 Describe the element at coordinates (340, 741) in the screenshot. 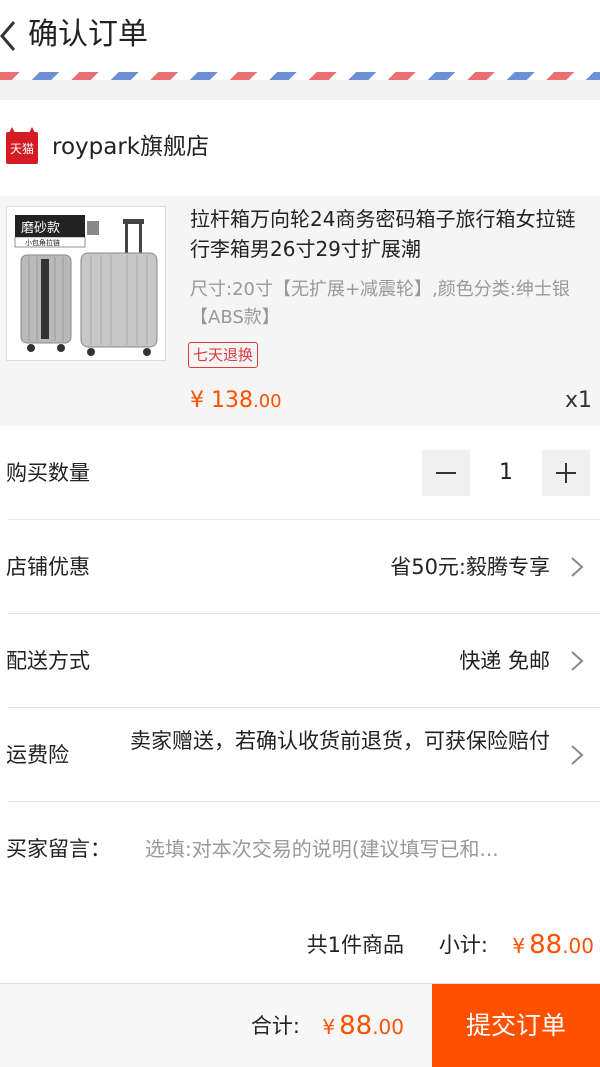

I see `insurance-value: 卖家赠送，若确认收货前退货，可获保险赔付` at that location.